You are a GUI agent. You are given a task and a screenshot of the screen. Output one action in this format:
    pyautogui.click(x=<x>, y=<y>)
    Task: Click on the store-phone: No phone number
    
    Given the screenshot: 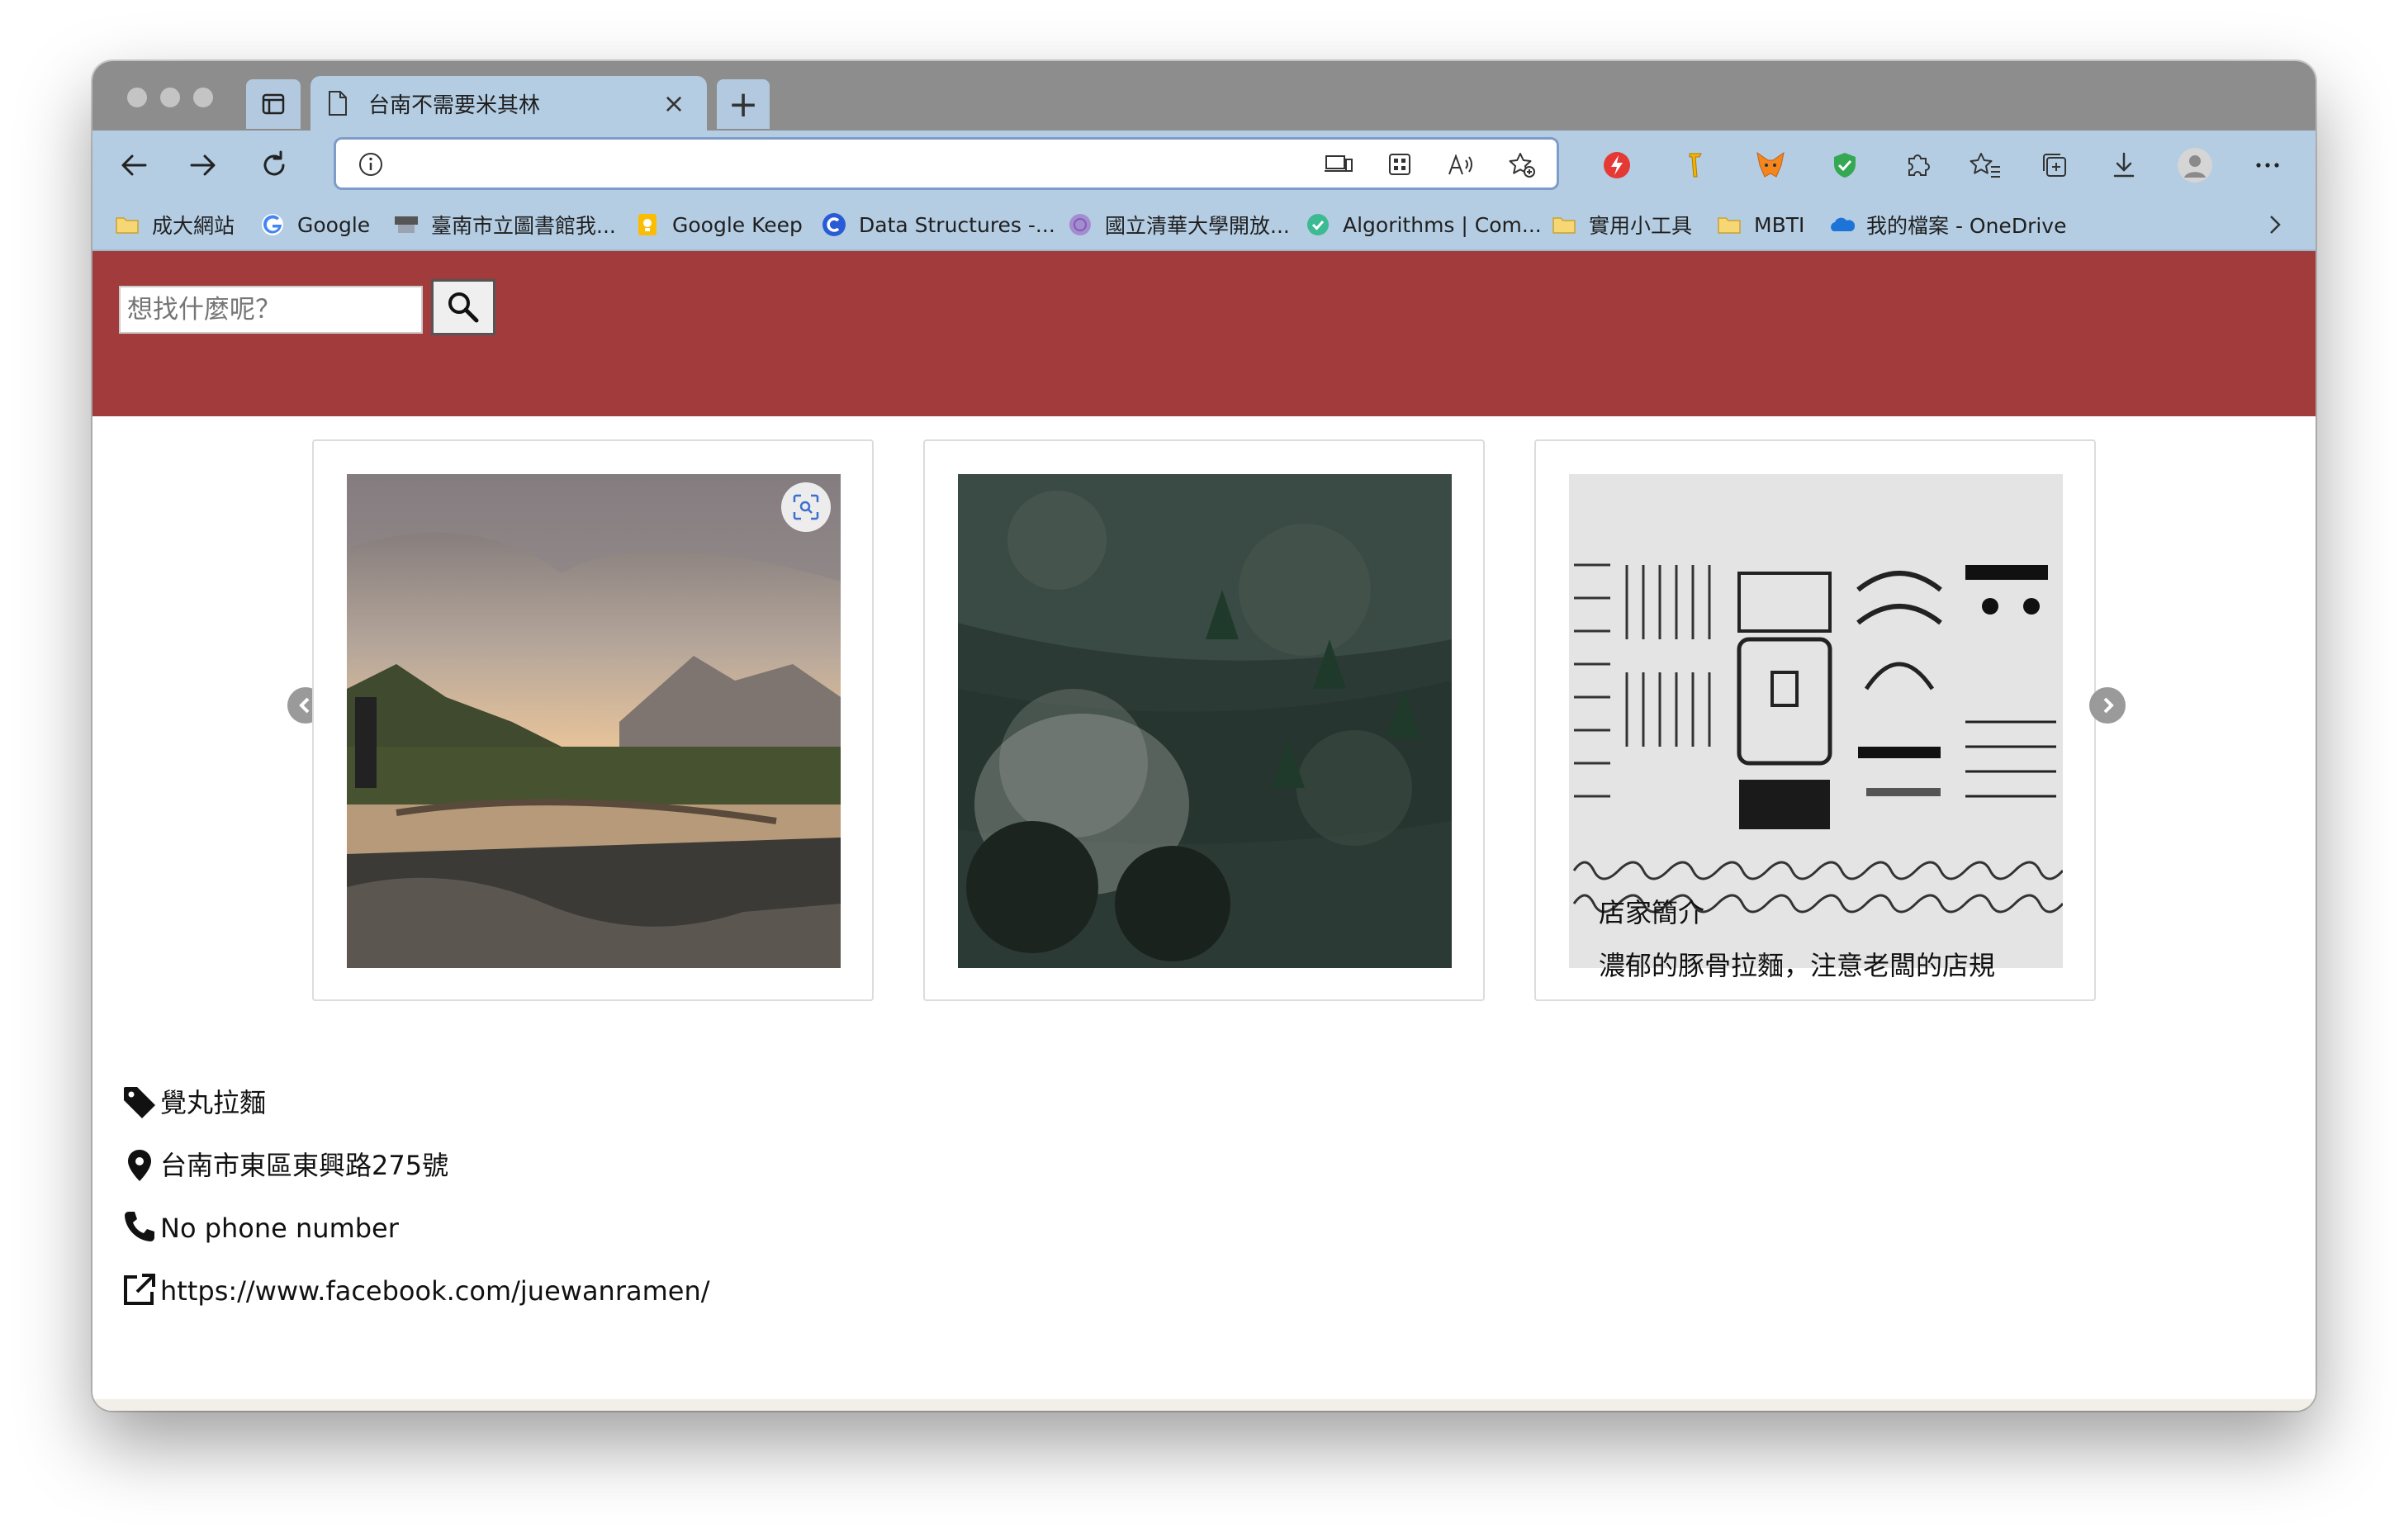 What is the action you would take?
    pyautogui.click(x=279, y=1228)
    